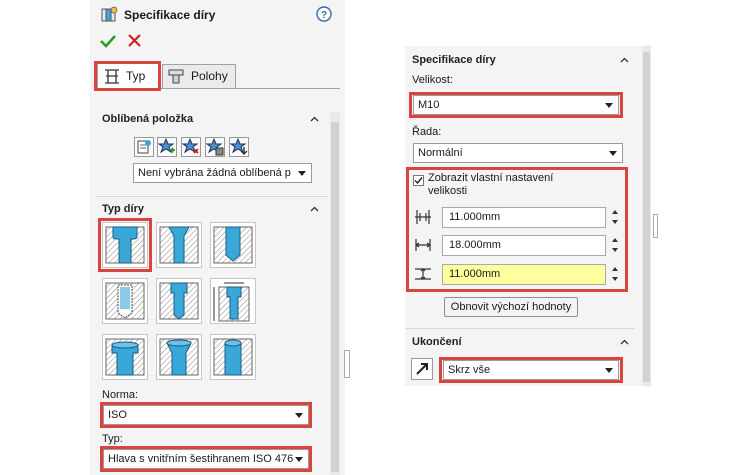  I want to click on help-icon: ?, so click(324, 14).